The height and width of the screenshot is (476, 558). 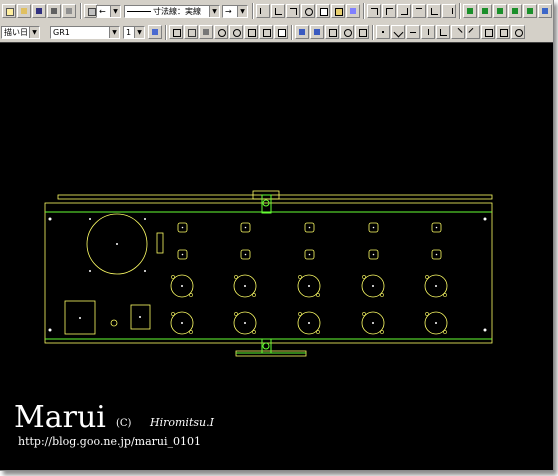 What do you see at coordinates (281, 32) in the screenshot?
I see `window-icon` at bounding box center [281, 32].